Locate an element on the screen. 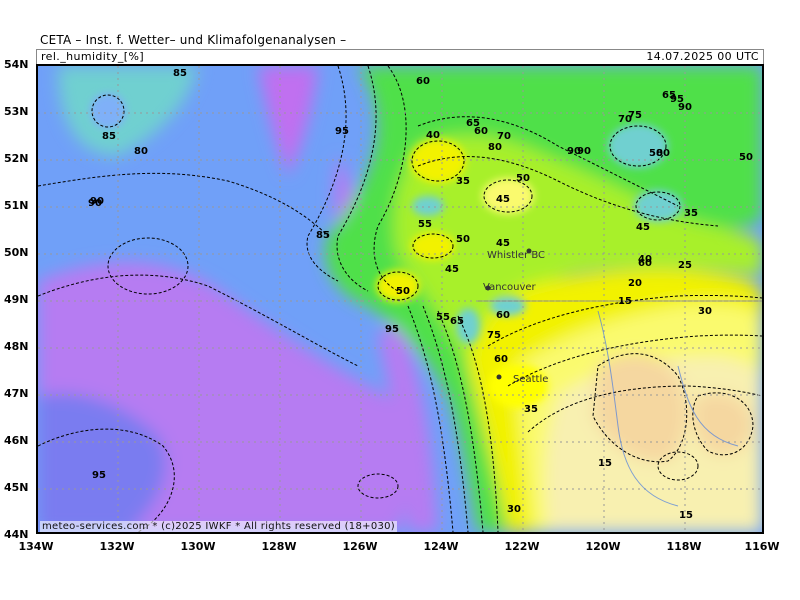 The width and height of the screenshot is (800, 600). moist-pocket-53n is located at coordinates (108, 111).